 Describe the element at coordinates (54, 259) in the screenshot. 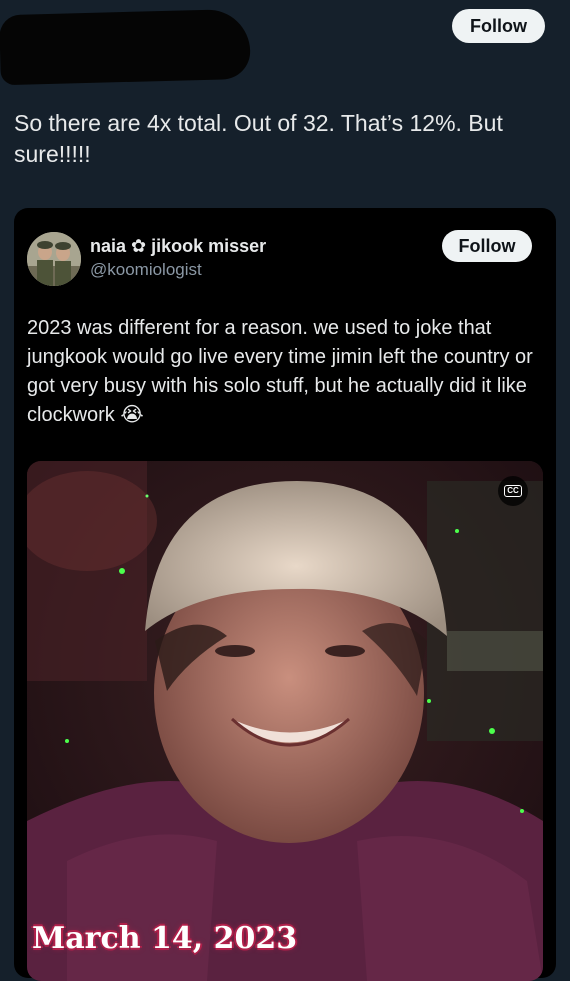

I see `avatar` at that location.